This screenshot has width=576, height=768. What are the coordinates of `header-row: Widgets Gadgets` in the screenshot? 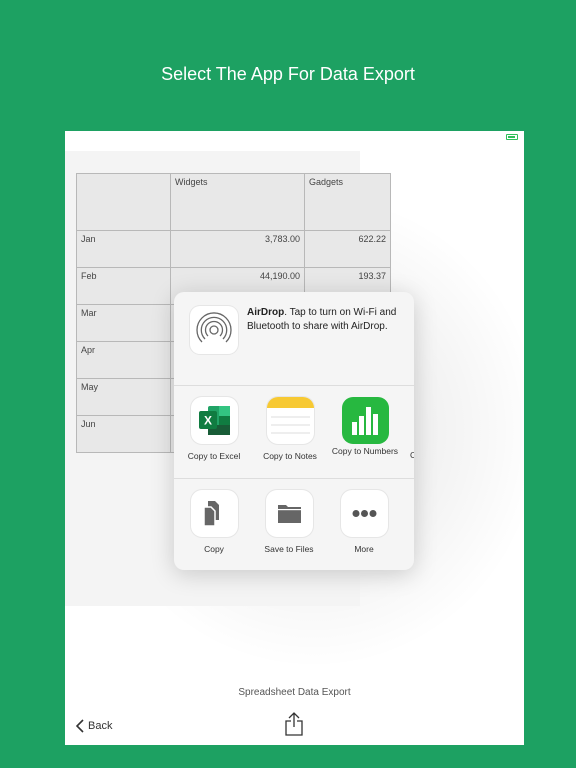 It's located at (233, 202).